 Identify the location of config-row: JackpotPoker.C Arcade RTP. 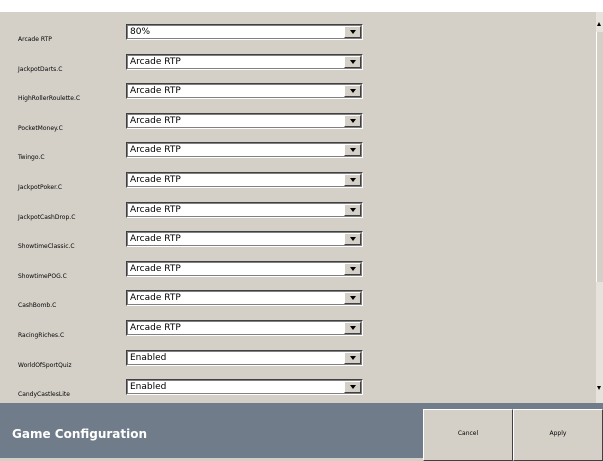
(298, 187).